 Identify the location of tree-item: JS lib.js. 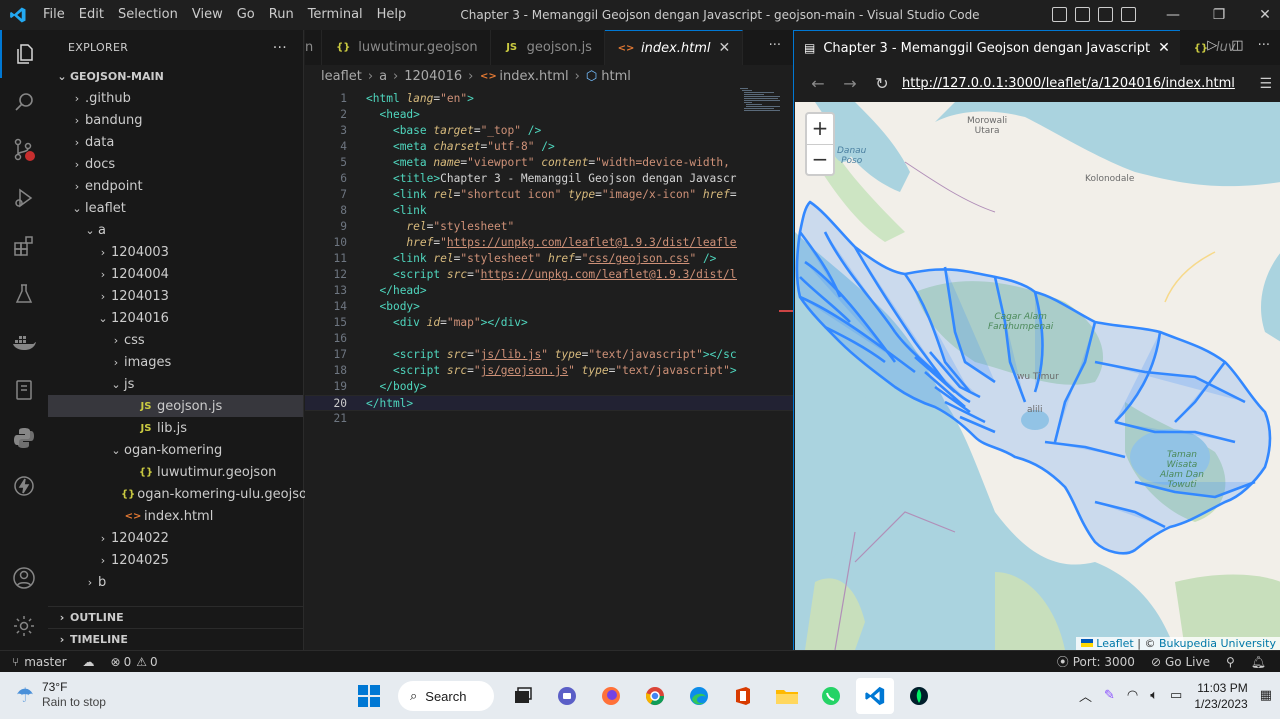
(175, 428).